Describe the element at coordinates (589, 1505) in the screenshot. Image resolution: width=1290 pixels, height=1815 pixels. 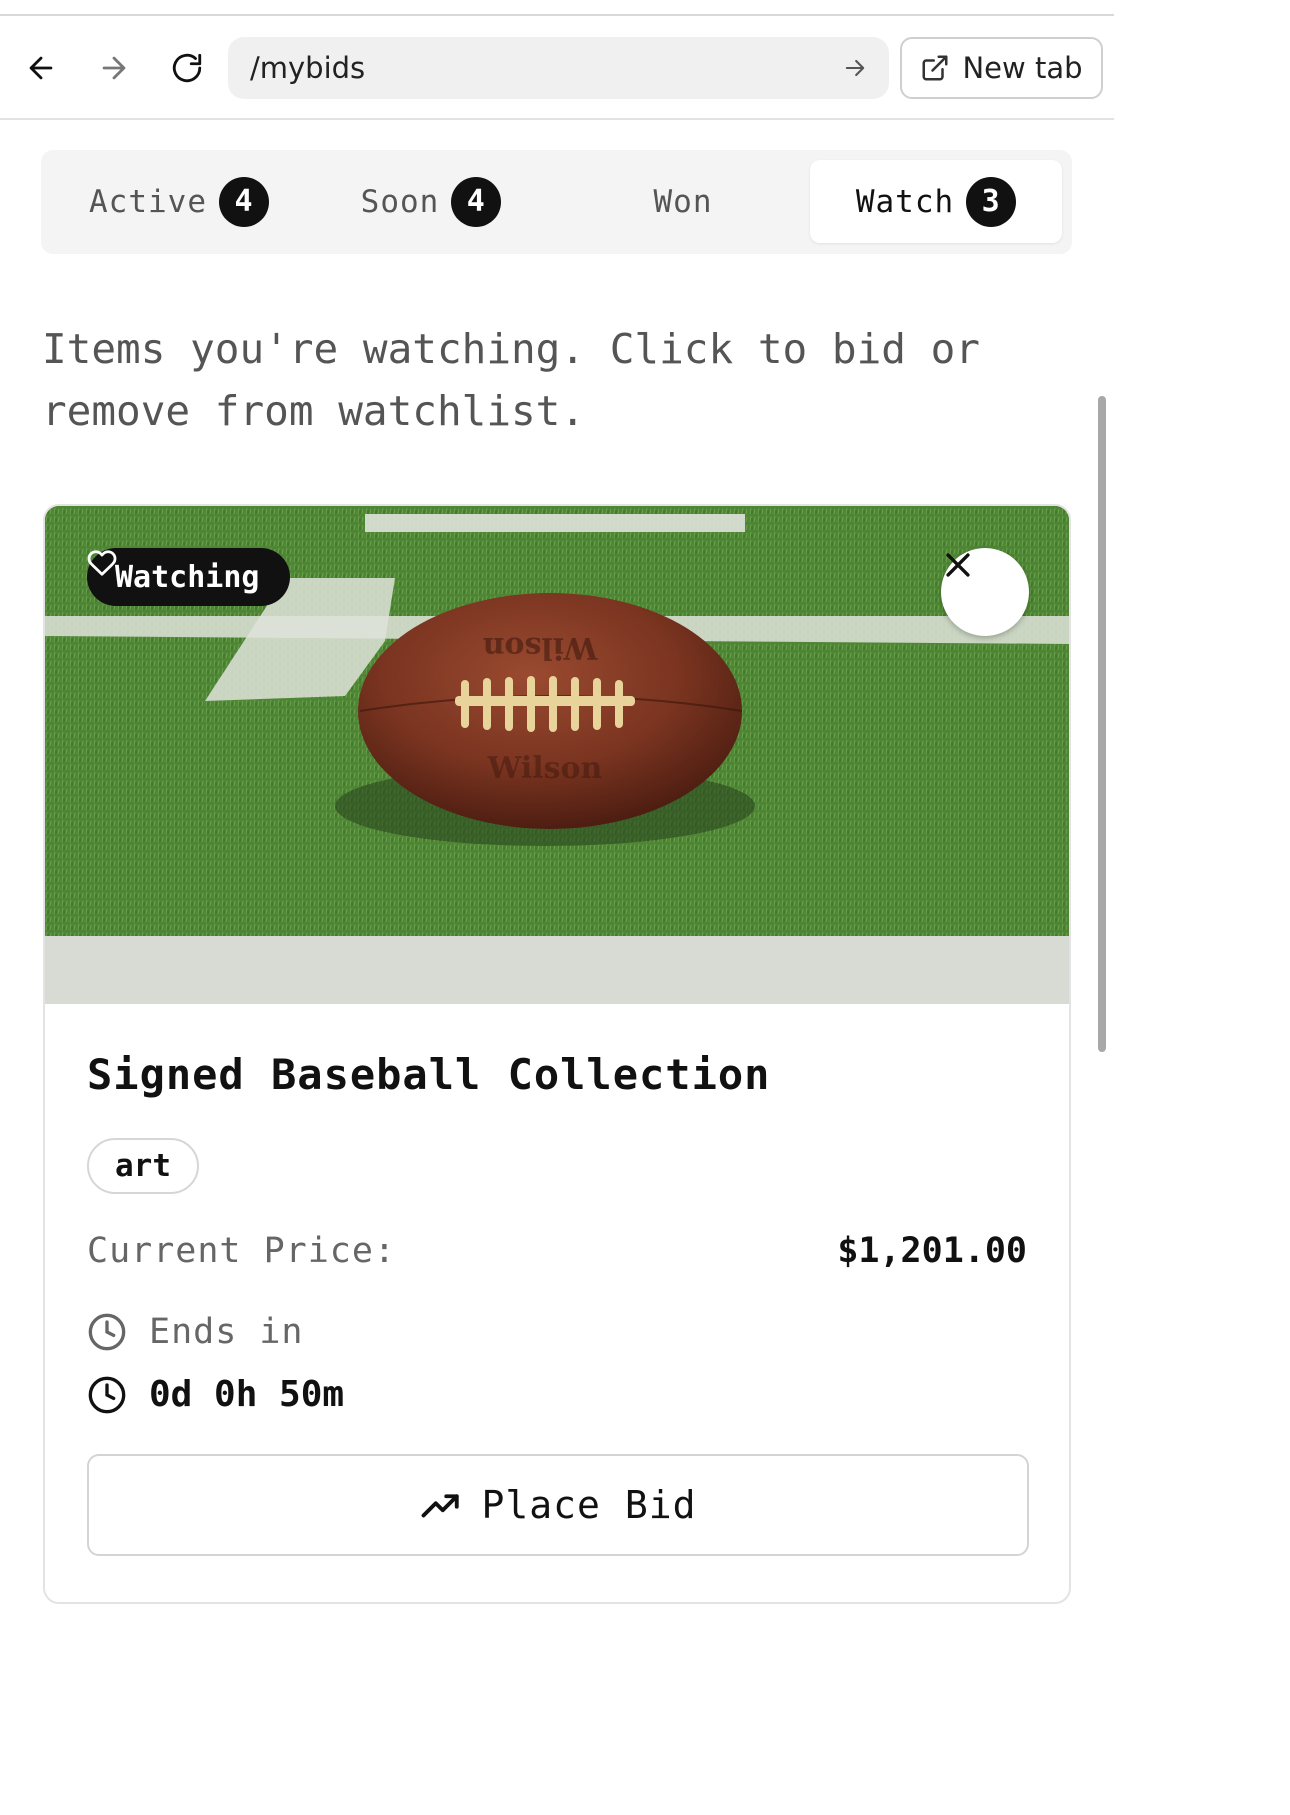
I see `place-bid-label: Place Bid` at that location.